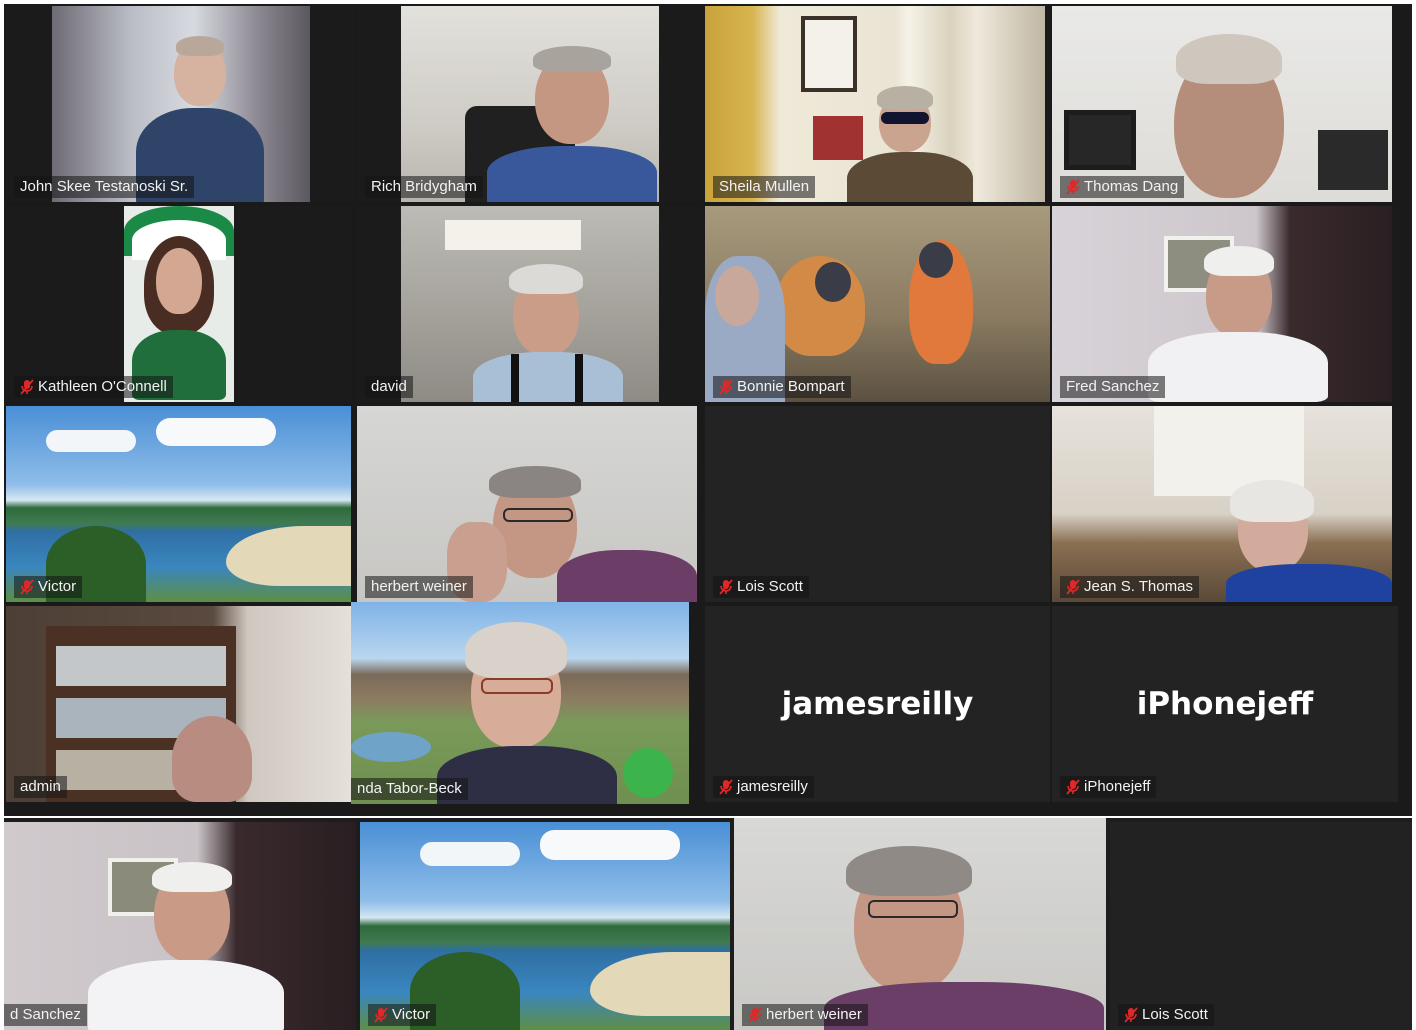 The height and width of the screenshot is (1030, 1416). What do you see at coordinates (178, 304) in the screenshot?
I see `video-tile-kathleen: Kathleen O'Connell` at bounding box center [178, 304].